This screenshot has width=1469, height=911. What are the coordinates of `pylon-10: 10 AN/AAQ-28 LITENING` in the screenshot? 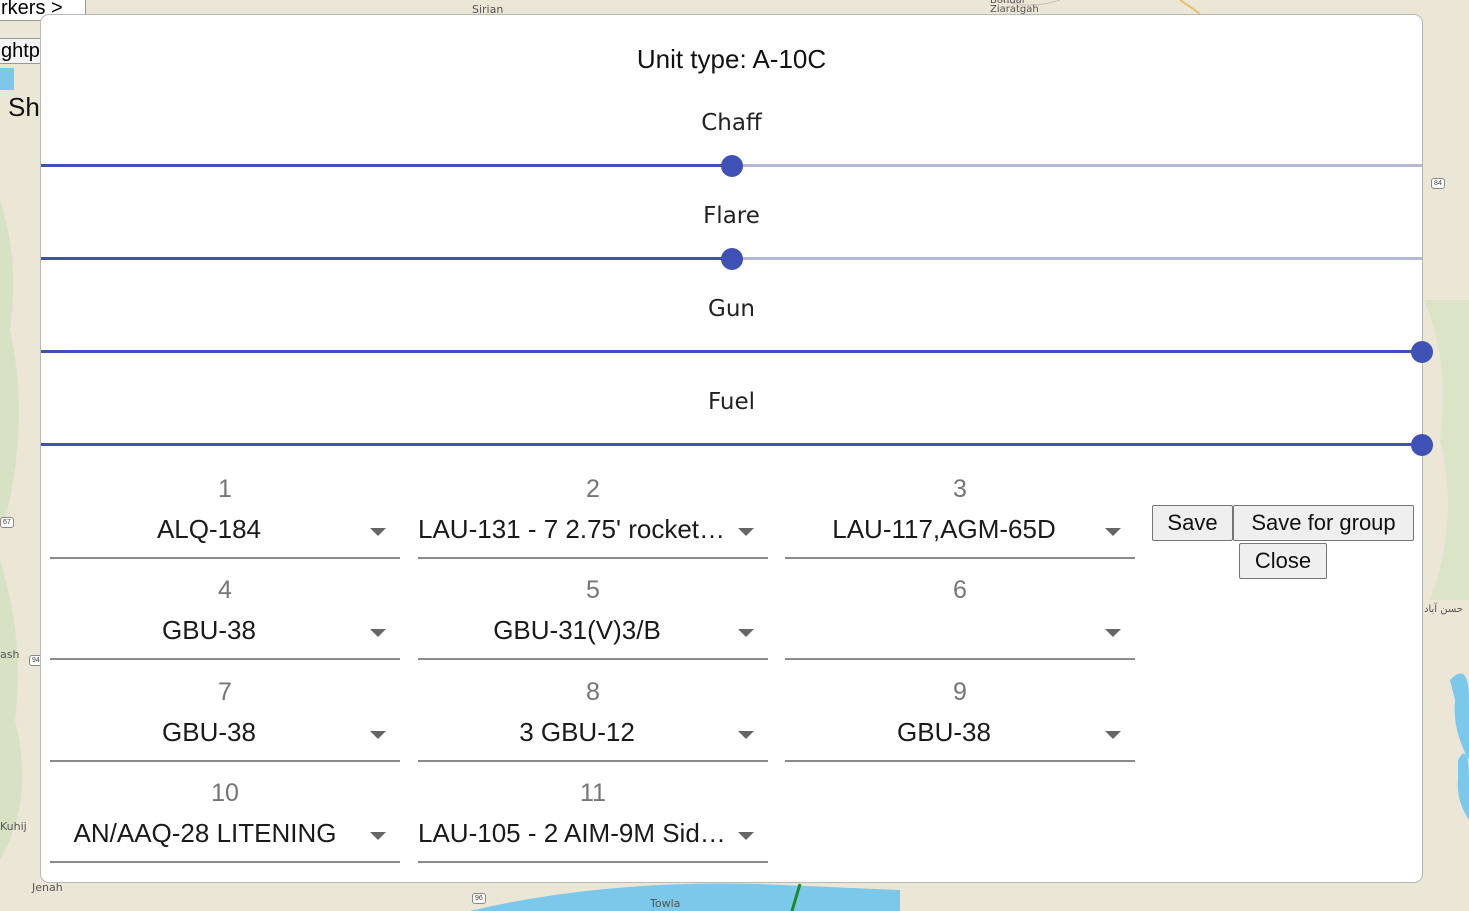 It's located at (225, 829).